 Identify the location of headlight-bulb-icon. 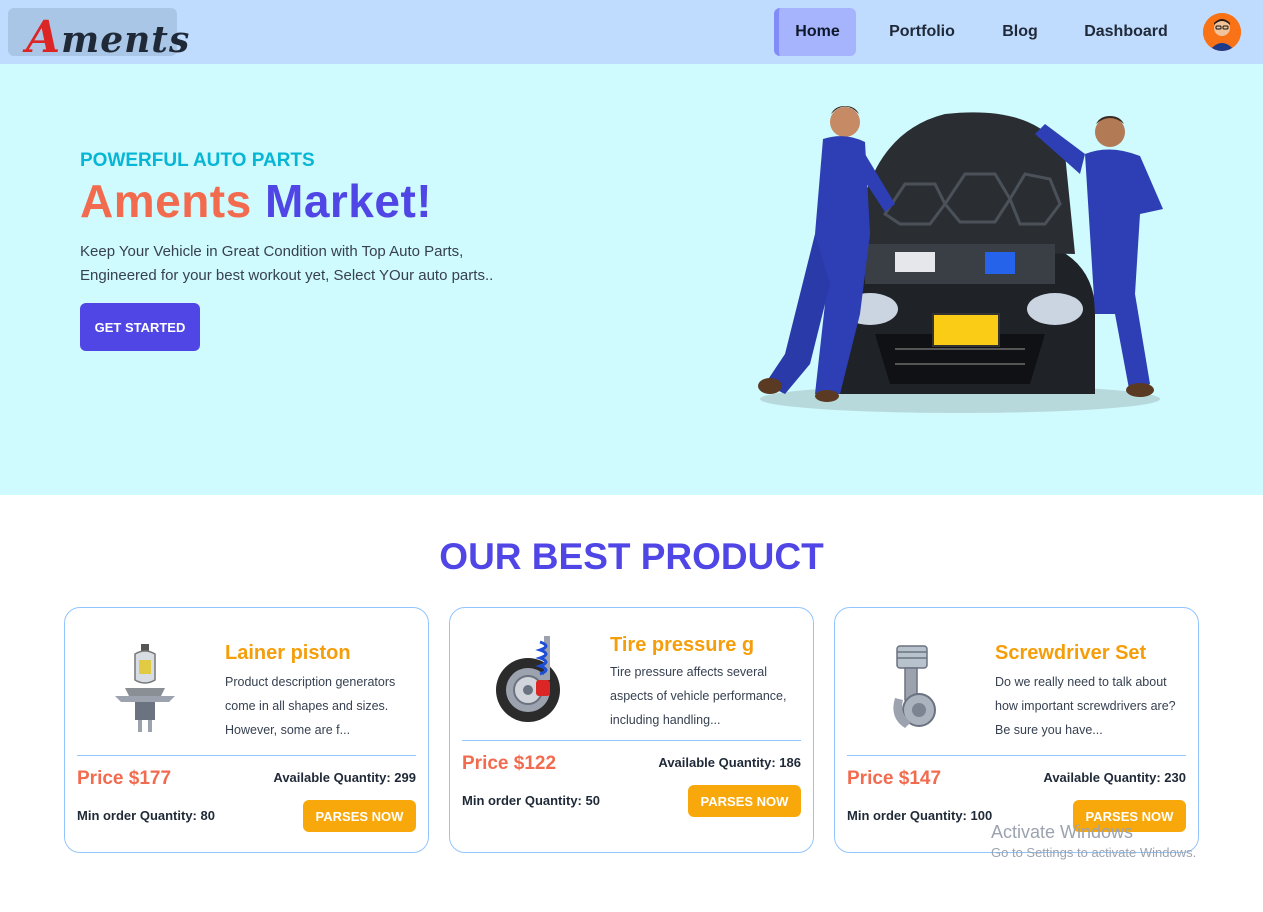
(145, 688).